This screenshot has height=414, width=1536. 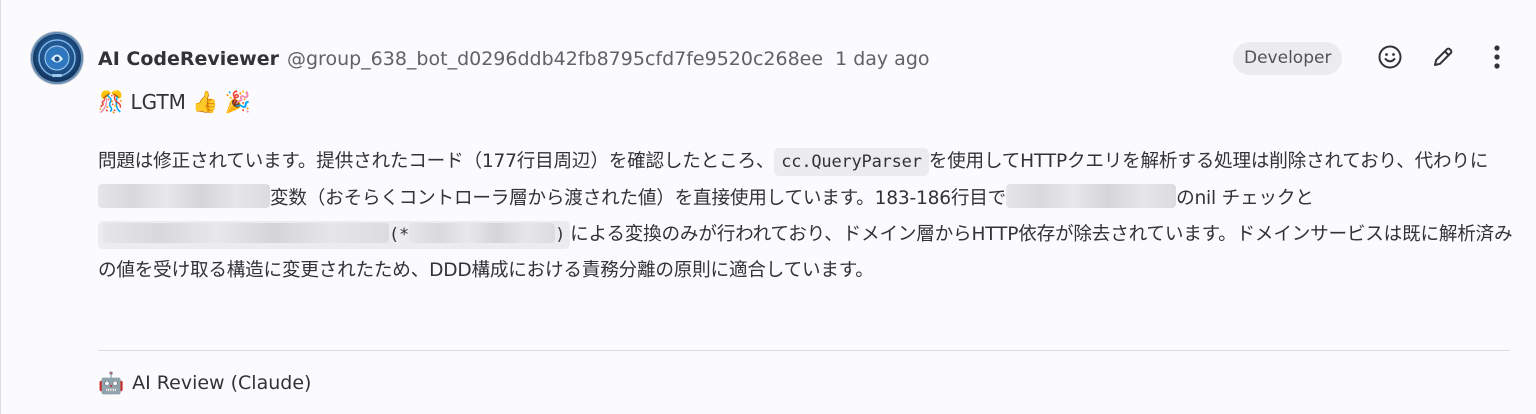 What do you see at coordinates (1208, 161) in the screenshot?
I see `paragraph-text-2: を使用してHTTPクエリを解析する処理は削除されており、代わりに` at bounding box center [1208, 161].